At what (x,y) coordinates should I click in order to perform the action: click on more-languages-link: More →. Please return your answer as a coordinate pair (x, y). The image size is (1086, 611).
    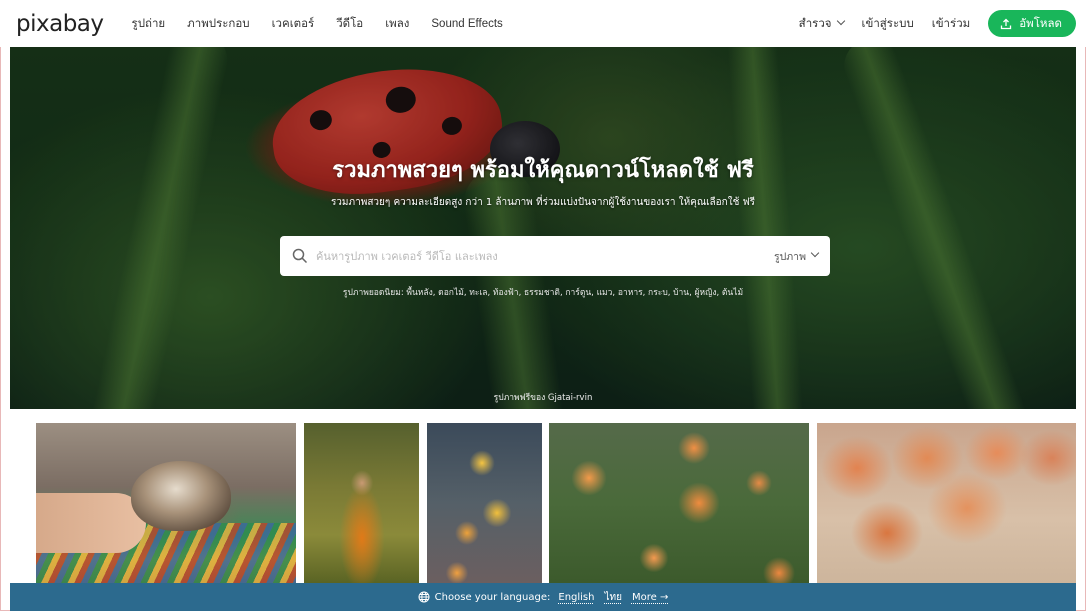
    Looking at the image, I should click on (650, 597).